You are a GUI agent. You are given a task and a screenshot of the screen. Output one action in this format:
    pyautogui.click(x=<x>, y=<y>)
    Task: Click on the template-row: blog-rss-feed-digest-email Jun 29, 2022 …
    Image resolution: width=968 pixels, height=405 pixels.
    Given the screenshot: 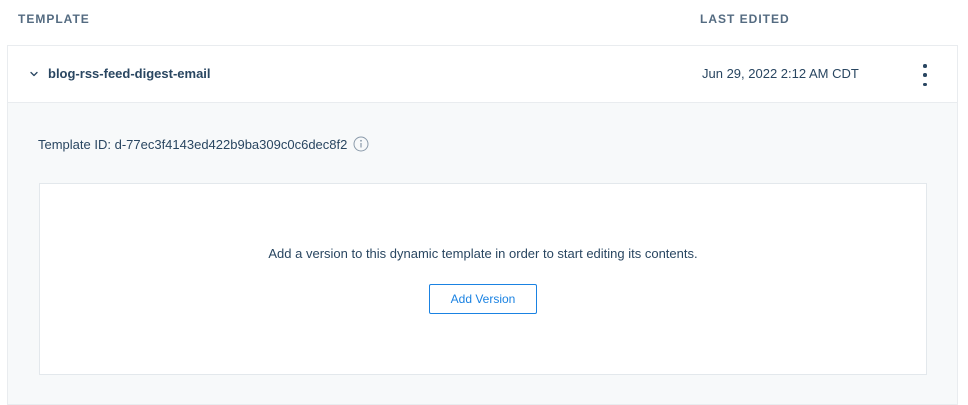 What is the action you would take?
    pyautogui.click(x=482, y=74)
    